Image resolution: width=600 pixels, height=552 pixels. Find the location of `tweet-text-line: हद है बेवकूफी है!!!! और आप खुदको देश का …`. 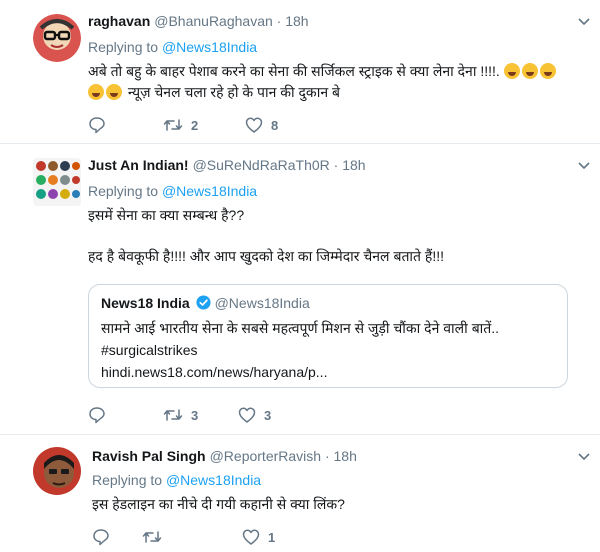

tweet-text-line: हद है बेवकूफी है!!!! और आप खुदको देश का … is located at coordinates (266, 256).